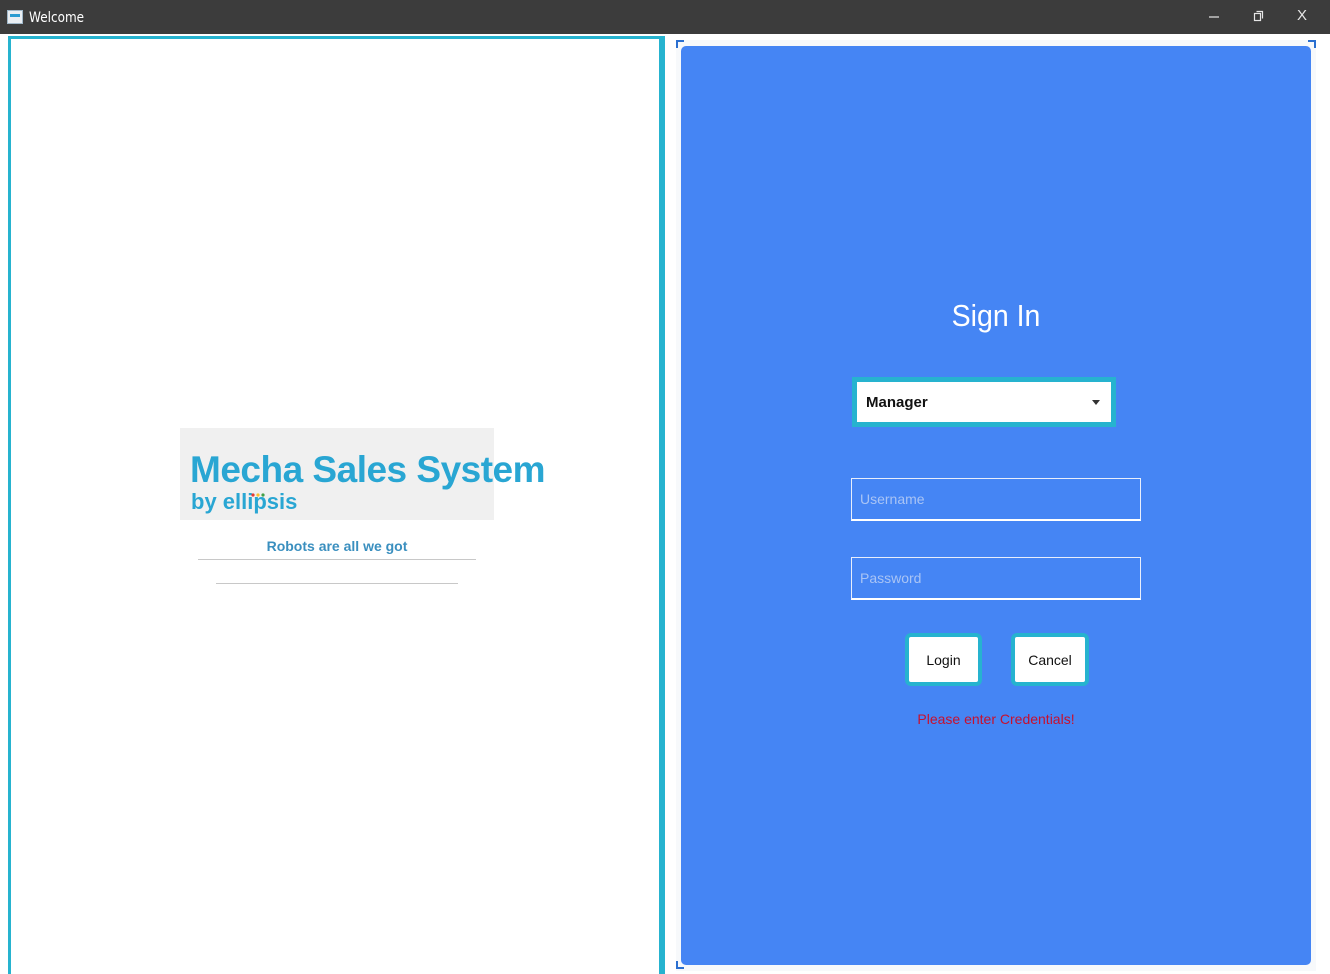  What do you see at coordinates (258, 495) in the screenshot?
I see `logo-dots-icon` at bounding box center [258, 495].